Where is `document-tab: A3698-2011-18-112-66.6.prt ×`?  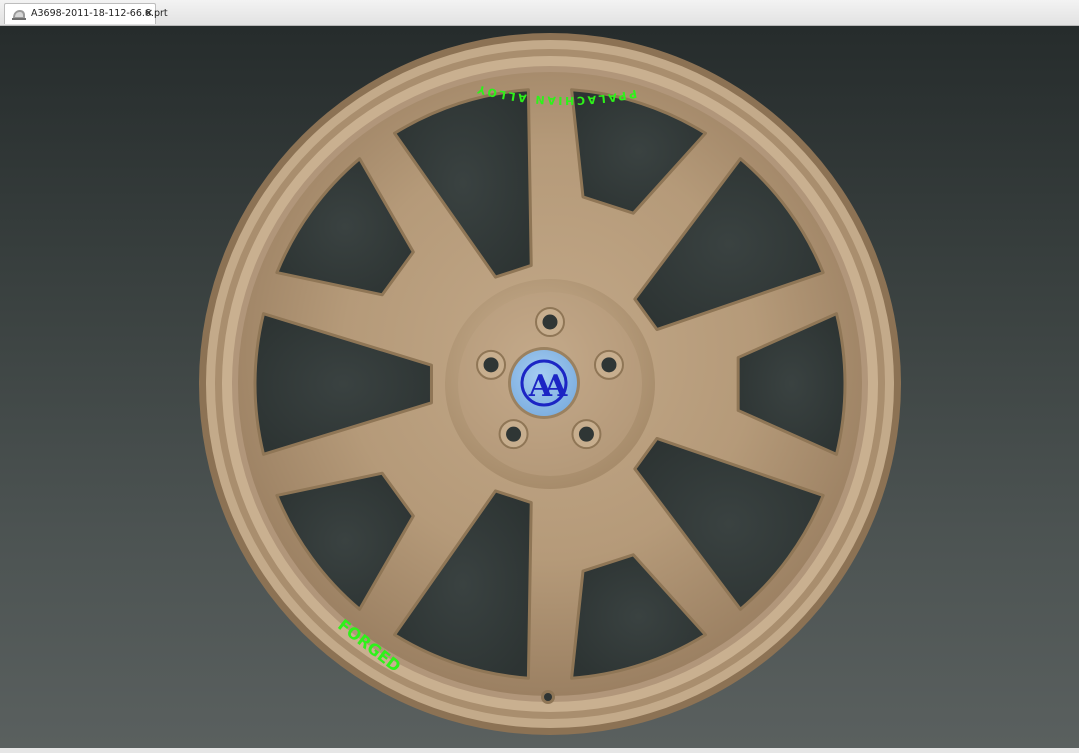 document-tab: A3698-2011-18-112-66.6.prt × is located at coordinates (86, 13).